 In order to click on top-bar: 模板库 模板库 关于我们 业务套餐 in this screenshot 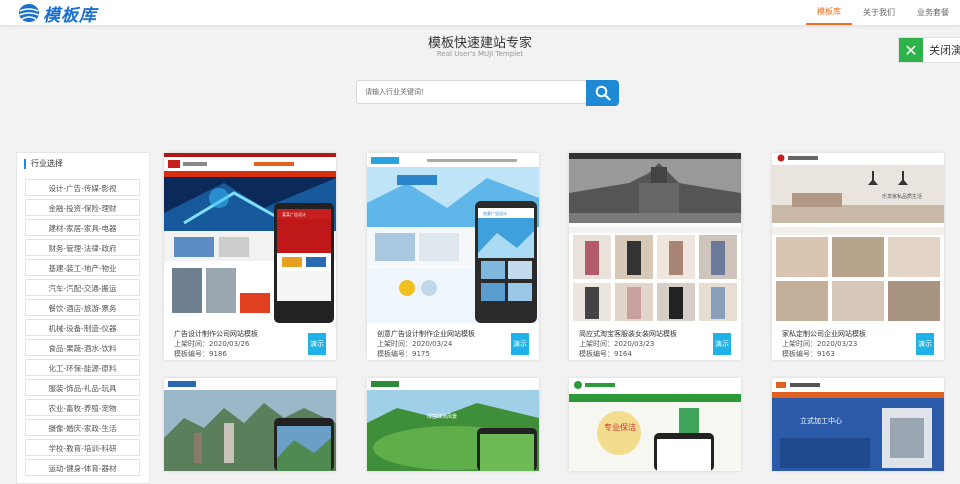, I will do `click(480, 13)`.